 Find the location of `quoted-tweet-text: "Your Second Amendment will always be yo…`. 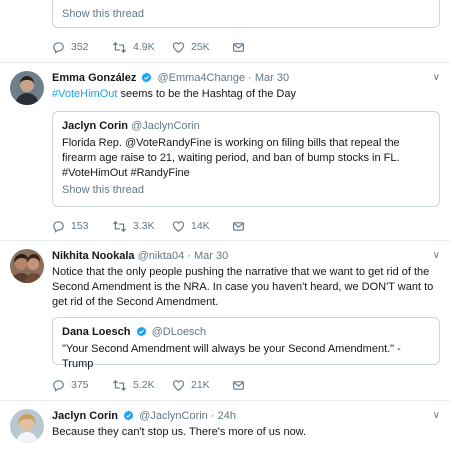

quoted-tweet-text: "Your Second Amendment will always be yo… is located at coordinates (231, 356).